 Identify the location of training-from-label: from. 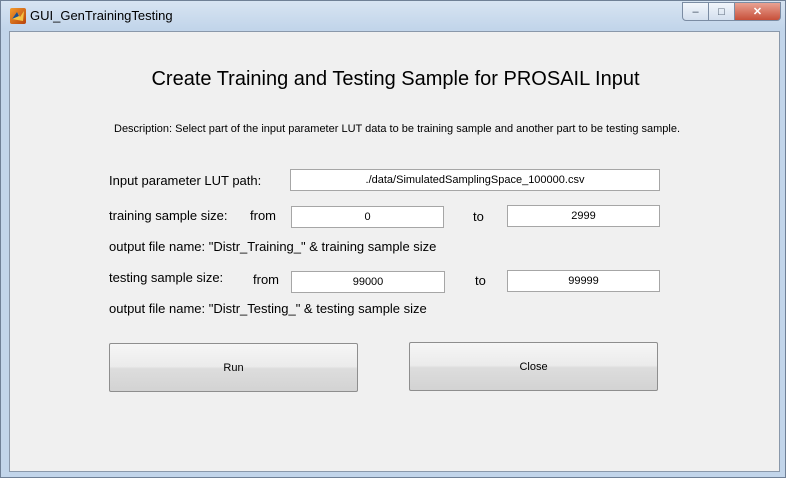
(263, 215).